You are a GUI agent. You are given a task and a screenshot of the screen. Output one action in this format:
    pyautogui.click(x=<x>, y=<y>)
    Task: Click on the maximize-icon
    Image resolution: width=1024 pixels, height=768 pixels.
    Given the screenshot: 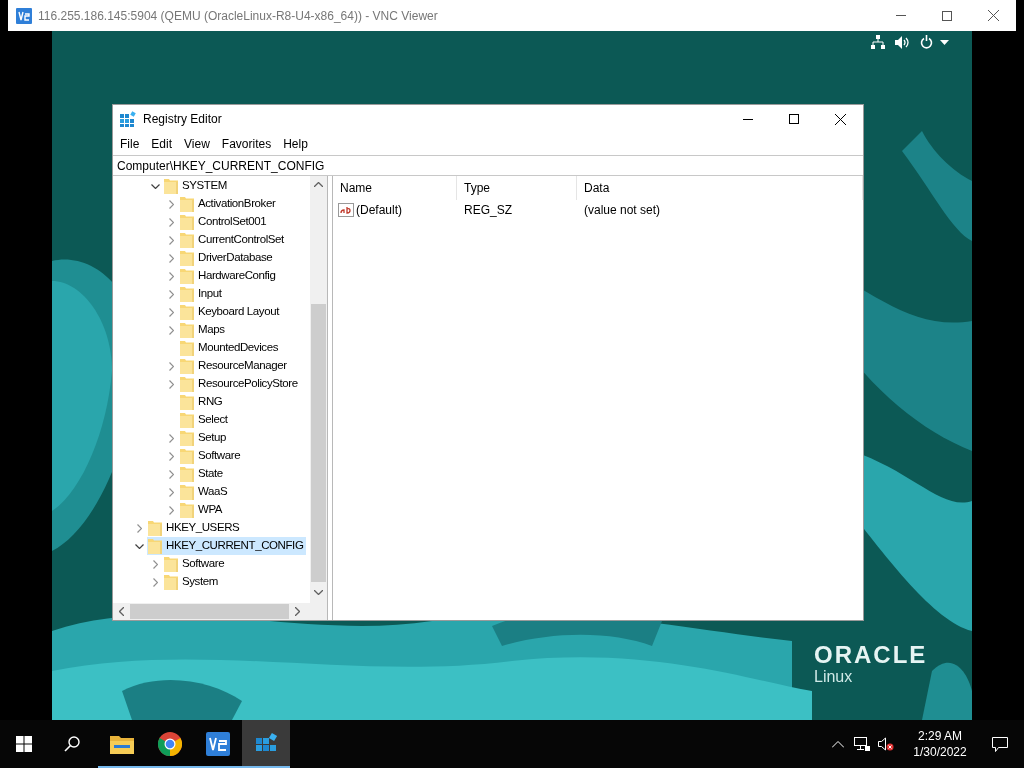 What is the action you would take?
    pyautogui.click(x=947, y=15)
    